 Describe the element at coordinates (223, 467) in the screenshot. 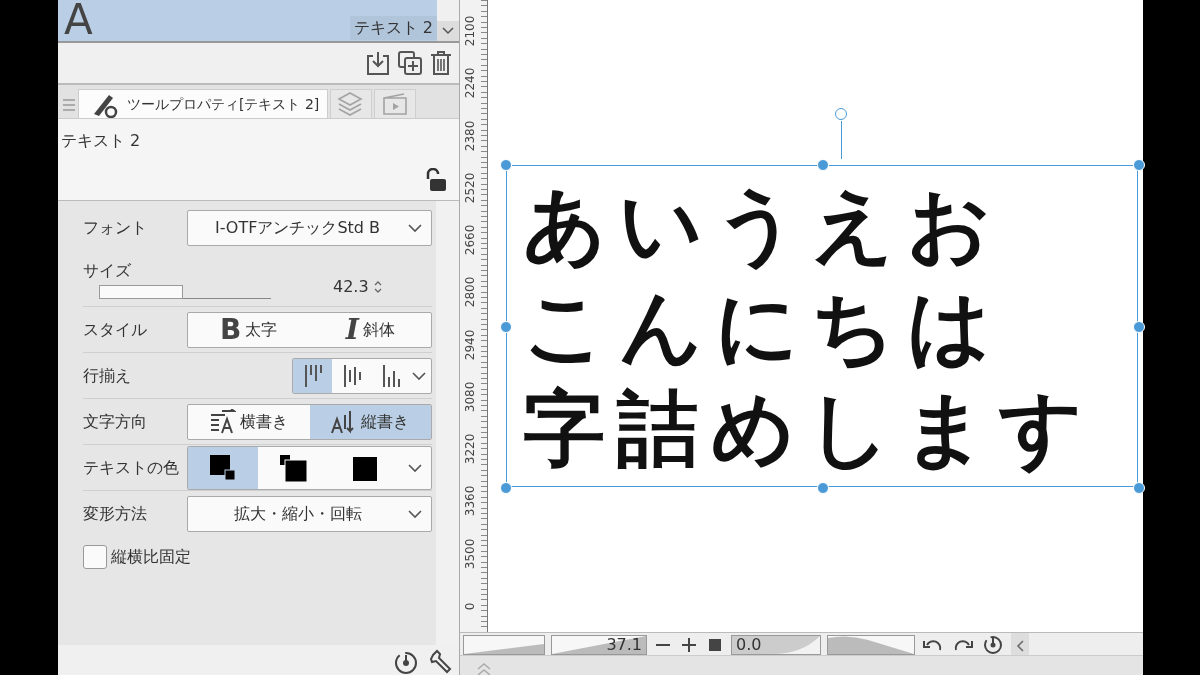

I see `color-option` at that location.